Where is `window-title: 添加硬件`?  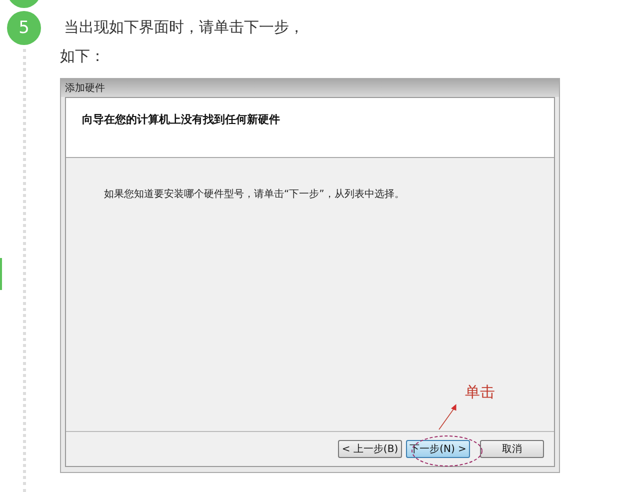
window-title: 添加硬件 is located at coordinates (85, 88).